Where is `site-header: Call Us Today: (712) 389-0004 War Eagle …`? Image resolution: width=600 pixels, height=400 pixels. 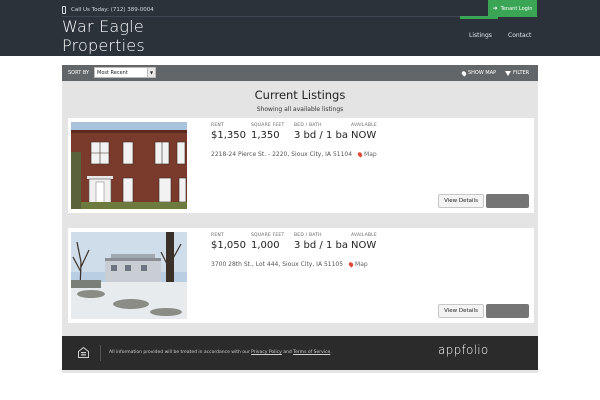 site-header: Call Us Today: (712) 389-0004 War Eagle … is located at coordinates (300, 28).